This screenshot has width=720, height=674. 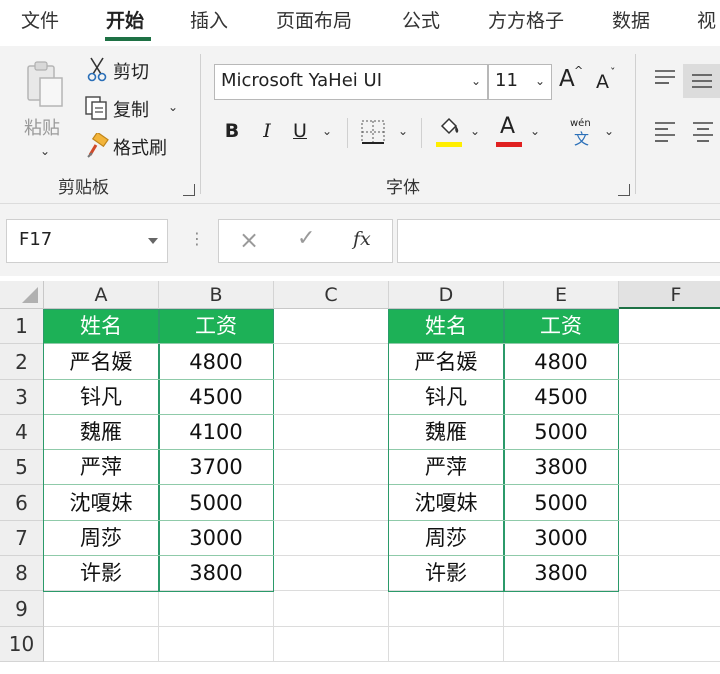 I want to click on column-header-d: D, so click(x=446, y=295).